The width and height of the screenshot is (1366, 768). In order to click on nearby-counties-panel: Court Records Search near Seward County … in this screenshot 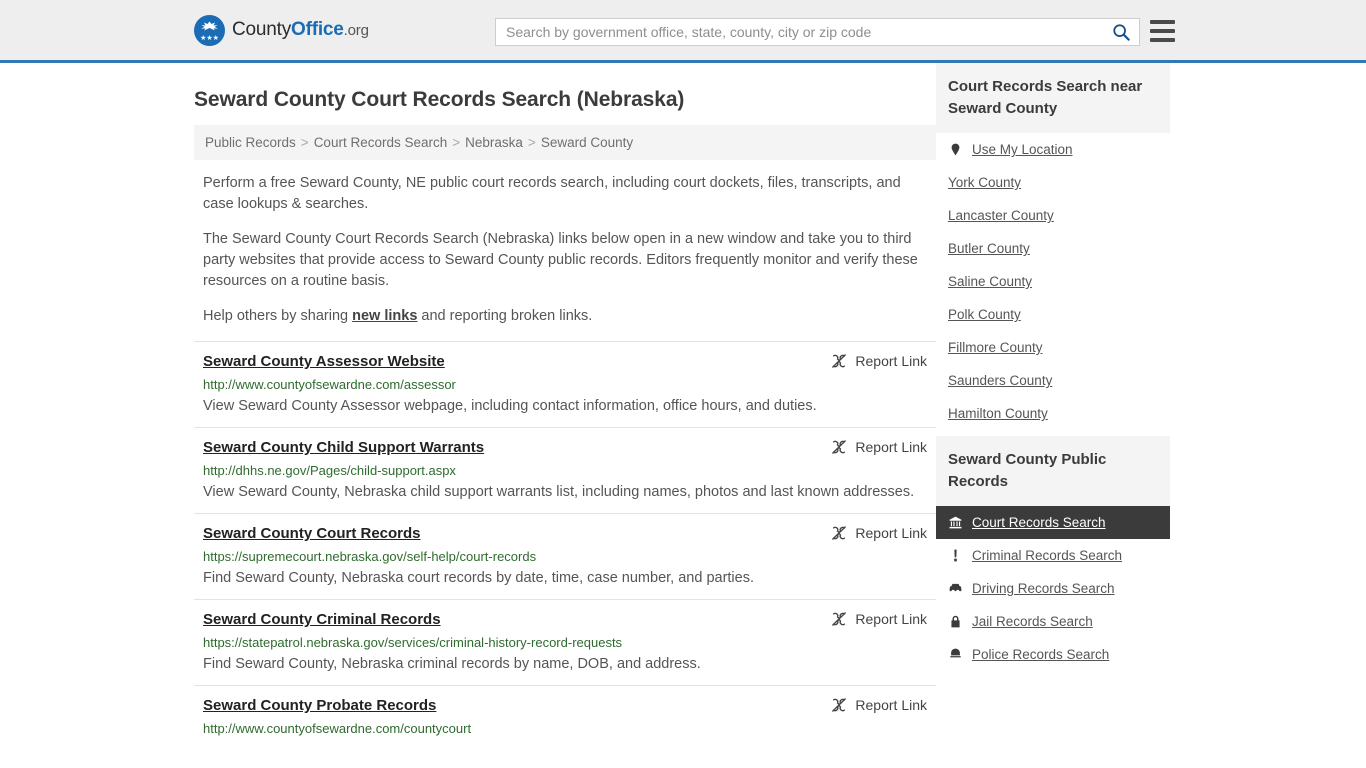, I will do `click(1053, 246)`.